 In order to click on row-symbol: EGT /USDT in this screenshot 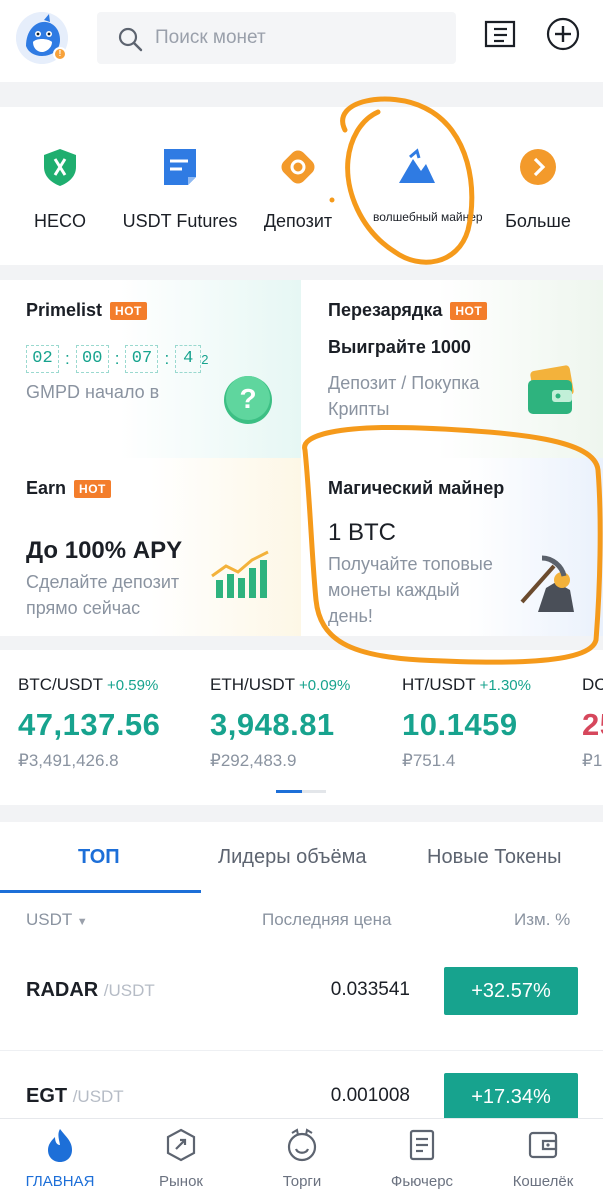, I will do `click(75, 1096)`.